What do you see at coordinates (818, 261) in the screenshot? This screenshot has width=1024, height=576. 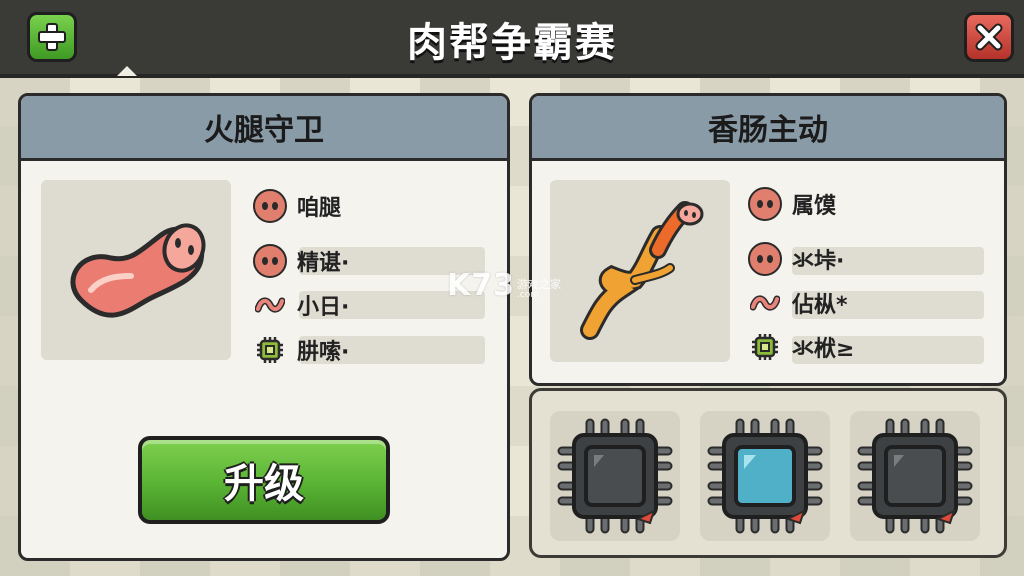 I see `stat-label: 氺垰·` at bounding box center [818, 261].